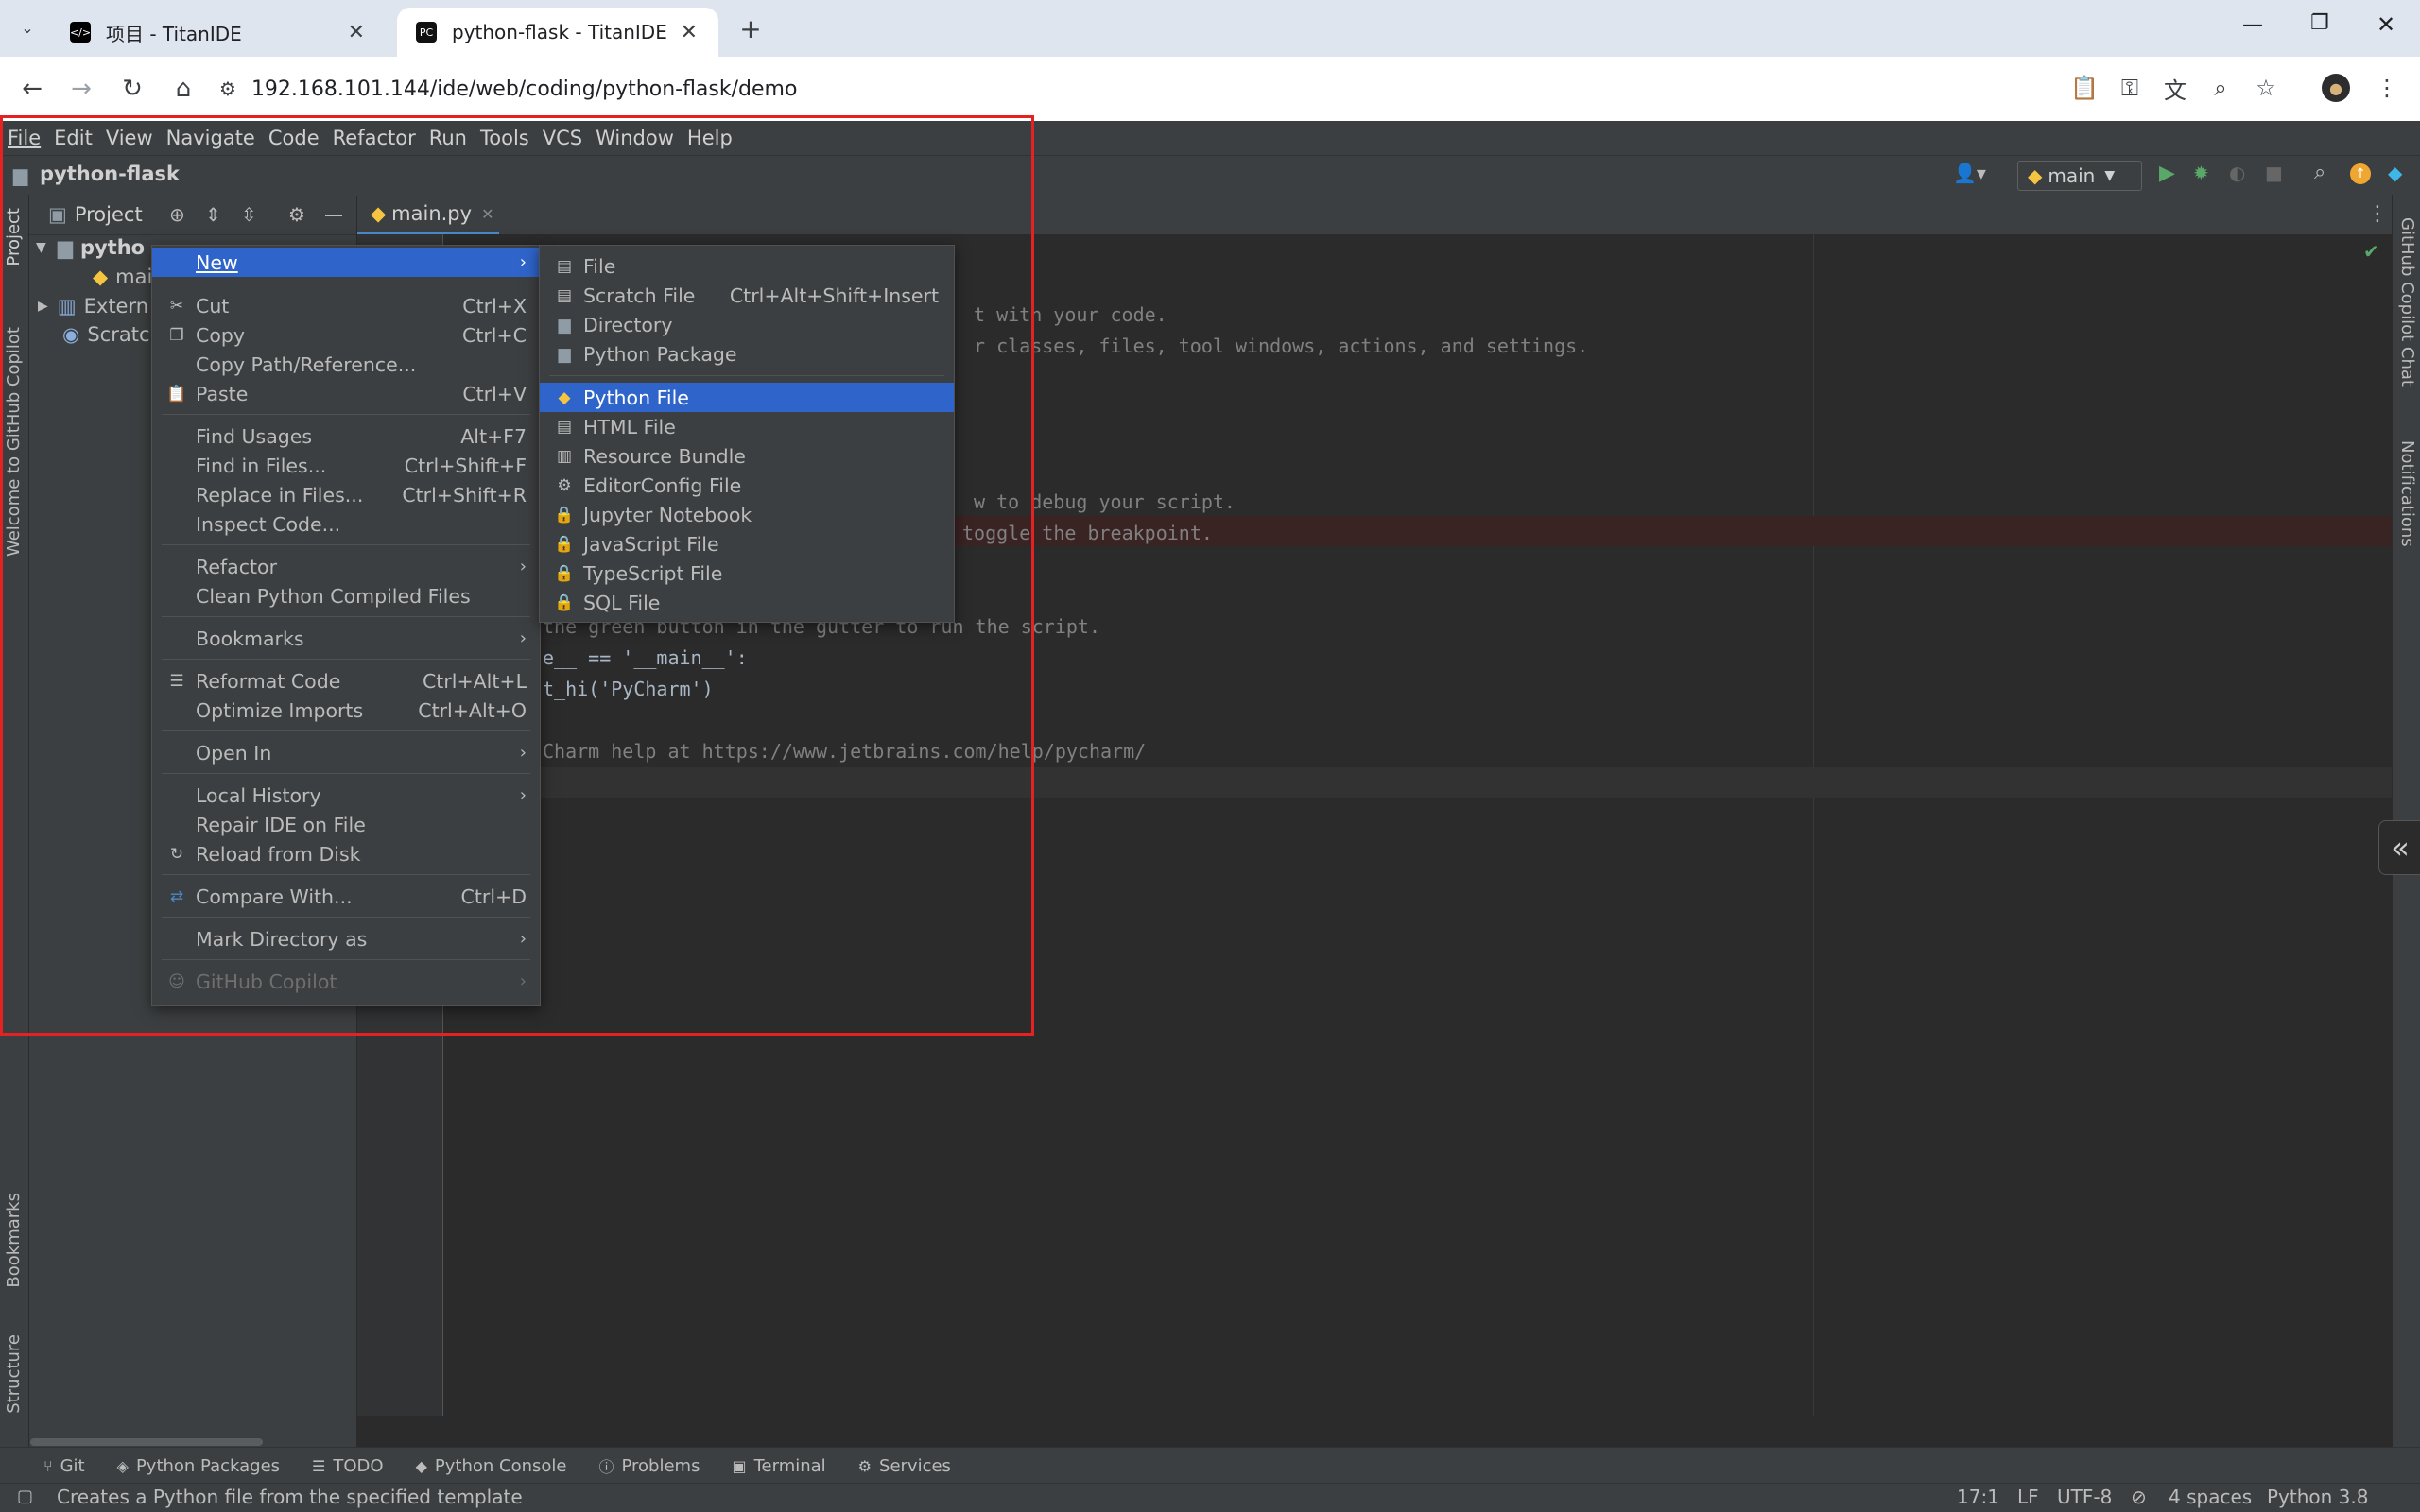  I want to click on stop-icon: ■, so click(2274, 173).